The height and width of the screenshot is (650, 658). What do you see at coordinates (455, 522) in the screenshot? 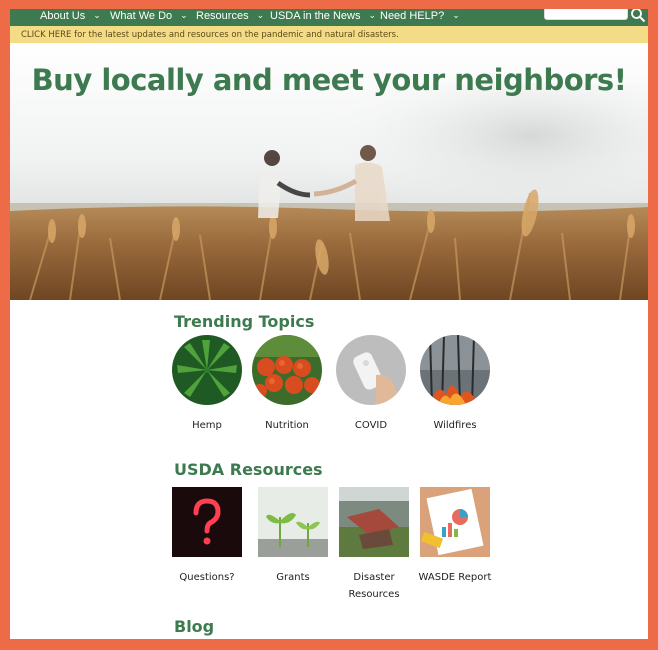
I see `wasde-report-image` at bounding box center [455, 522].